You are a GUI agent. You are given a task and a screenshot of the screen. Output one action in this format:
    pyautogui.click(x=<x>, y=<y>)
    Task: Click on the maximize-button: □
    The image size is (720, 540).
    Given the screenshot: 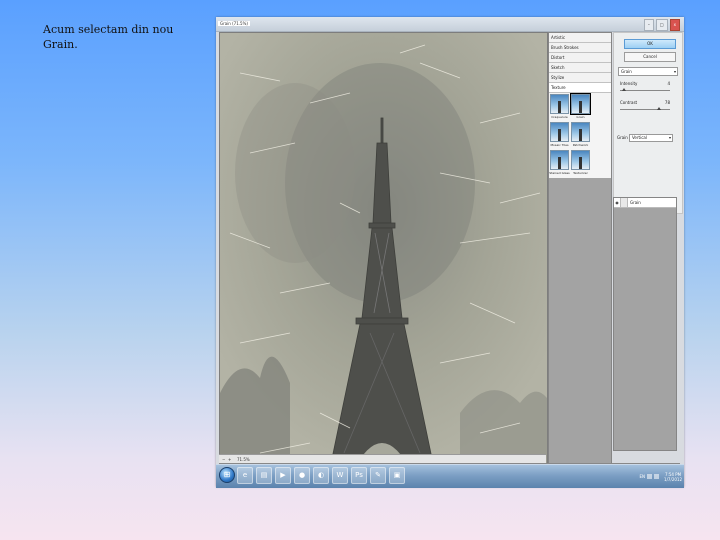 What is the action you would take?
    pyautogui.click(x=661, y=25)
    